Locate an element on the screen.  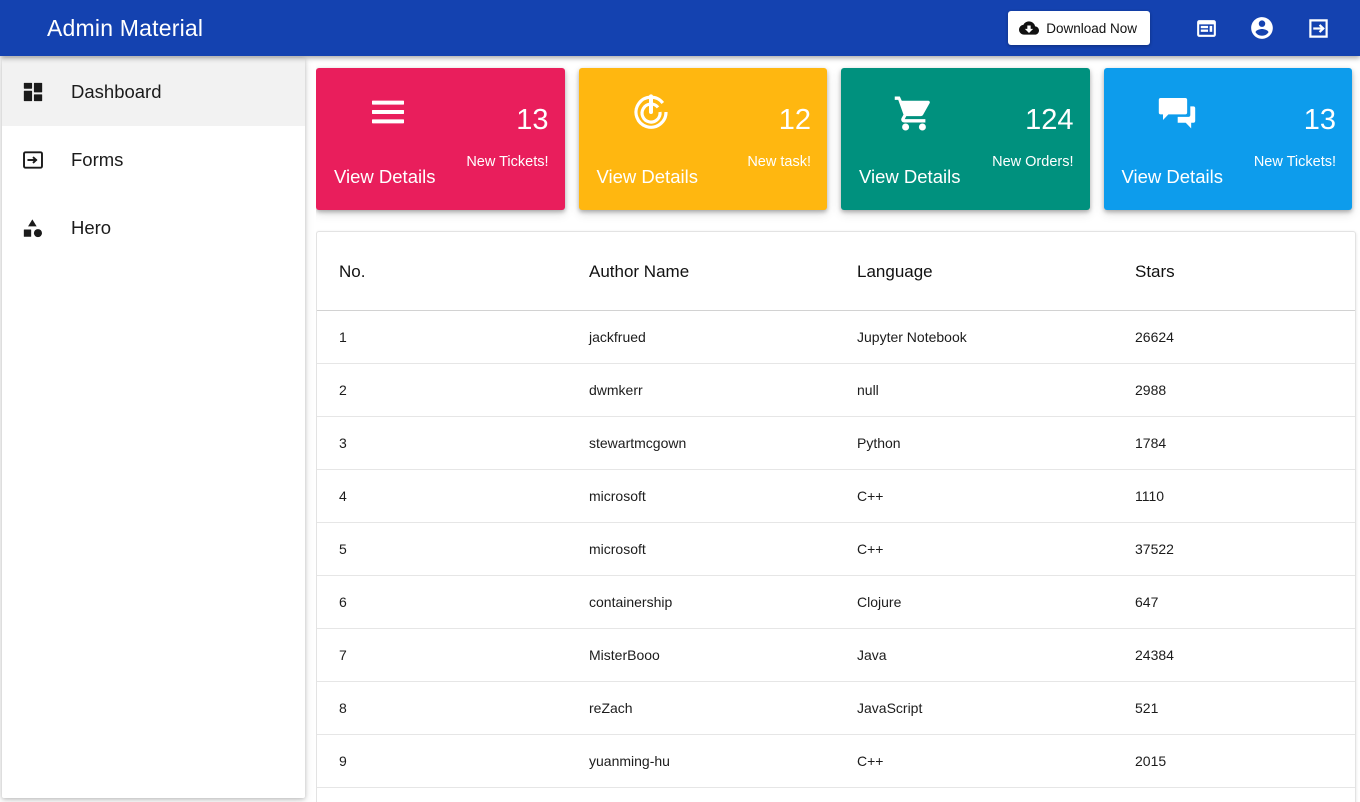
cell-author: jackfrued is located at coordinates (723, 337).